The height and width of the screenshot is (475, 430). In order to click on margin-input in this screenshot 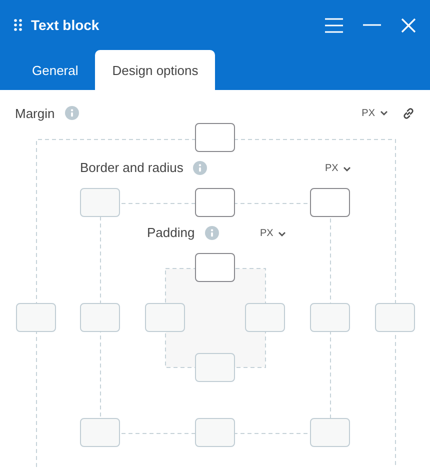, I will do `click(215, 137)`.